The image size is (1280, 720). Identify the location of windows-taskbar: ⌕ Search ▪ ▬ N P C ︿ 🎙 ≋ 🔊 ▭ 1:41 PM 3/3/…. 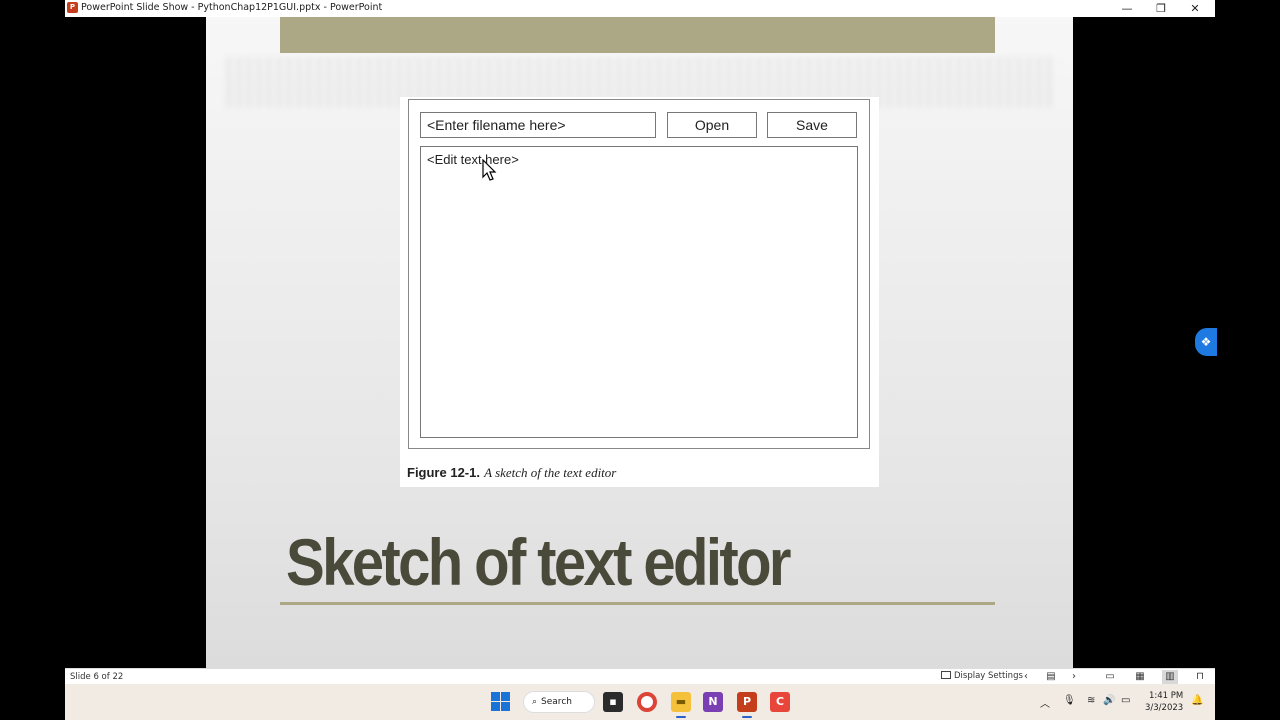
(640, 702).